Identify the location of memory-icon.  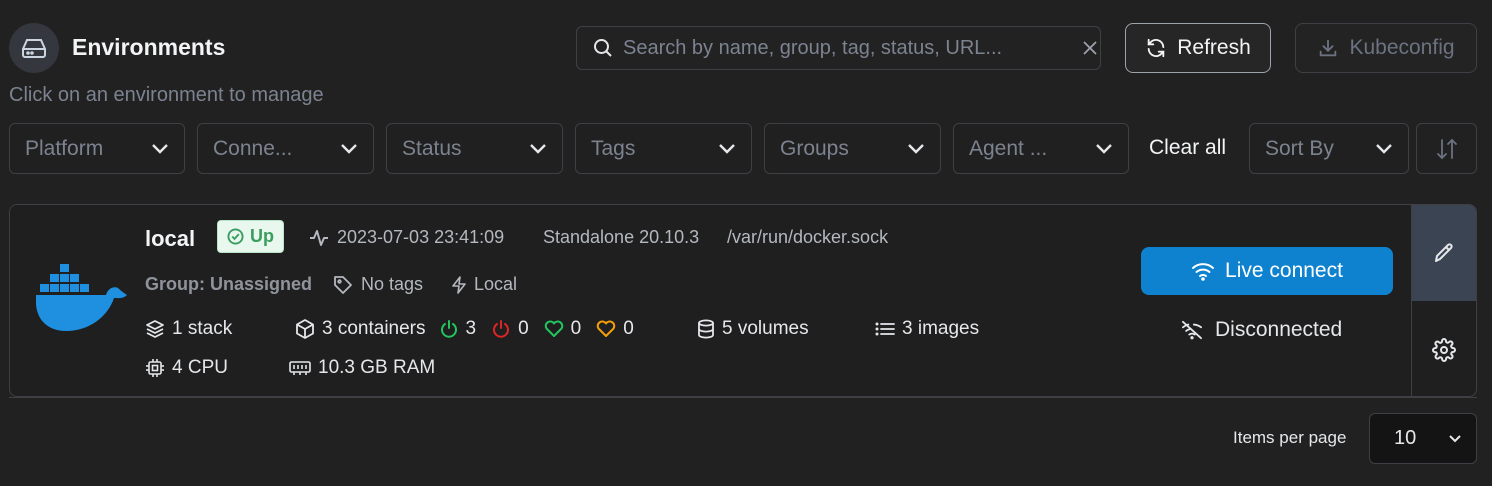
(300, 368).